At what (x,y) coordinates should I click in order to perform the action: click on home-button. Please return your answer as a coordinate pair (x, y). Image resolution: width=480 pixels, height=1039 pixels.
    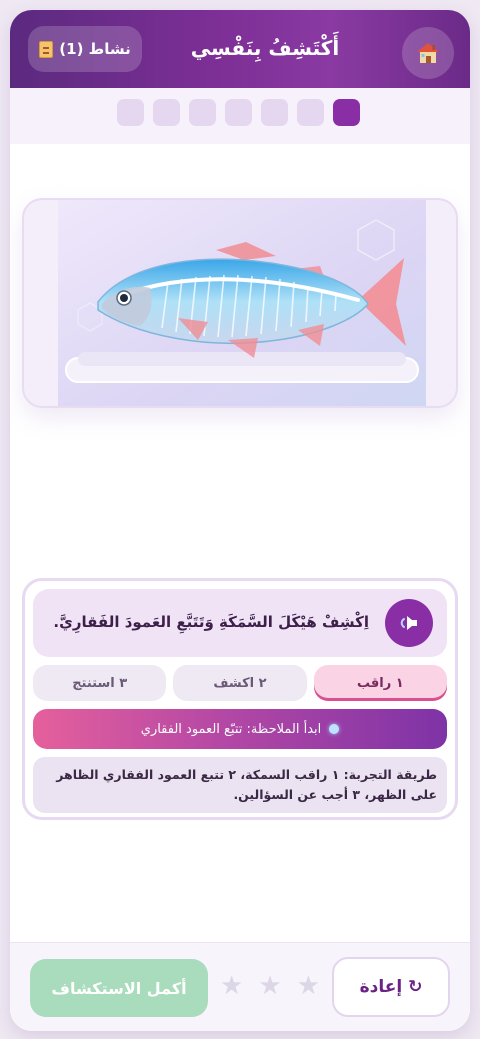
    Looking at the image, I should click on (428, 53).